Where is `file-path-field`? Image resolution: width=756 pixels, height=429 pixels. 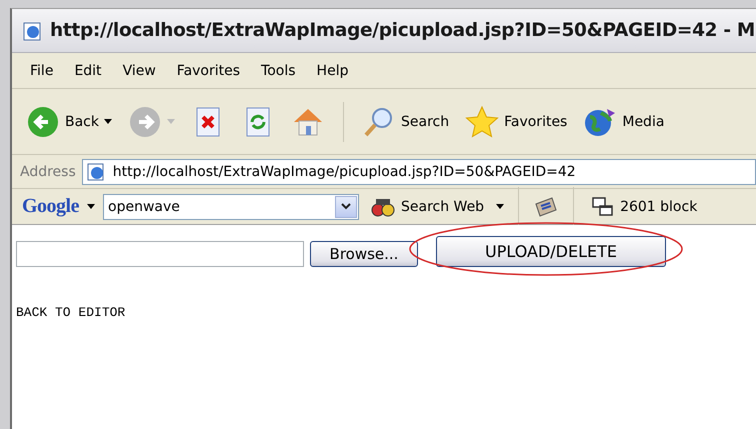
file-path-field is located at coordinates (160, 254).